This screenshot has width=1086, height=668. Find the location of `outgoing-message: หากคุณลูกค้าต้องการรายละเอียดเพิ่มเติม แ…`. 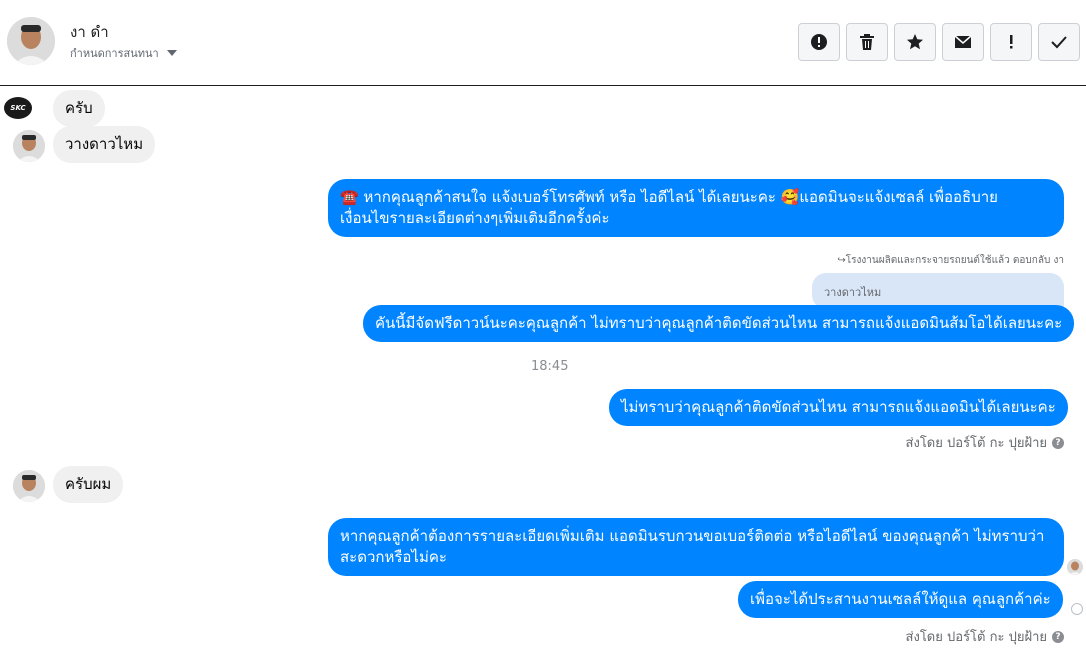

outgoing-message: หากคุณลูกค้าต้องการรายละเอียดเพิ่มเติม แ… is located at coordinates (696, 547).